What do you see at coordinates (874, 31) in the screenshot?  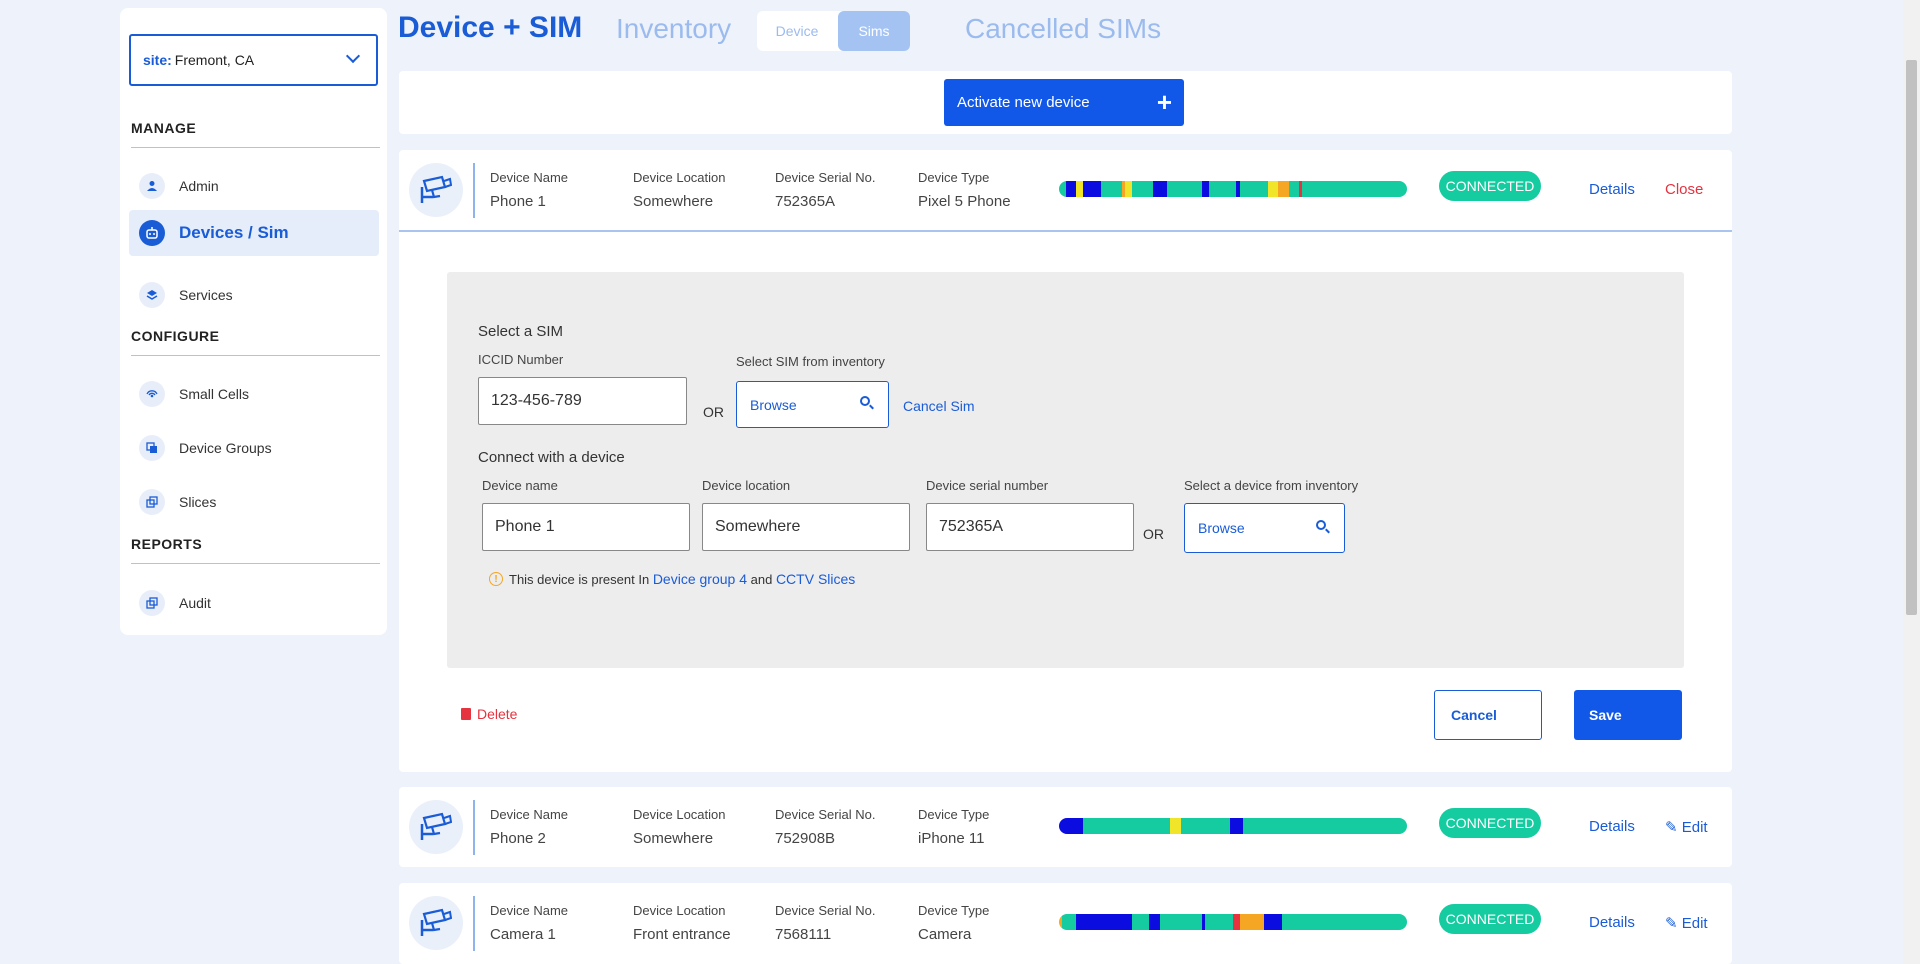 I see `toggle-sims: Sims` at bounding box center [874, 31].